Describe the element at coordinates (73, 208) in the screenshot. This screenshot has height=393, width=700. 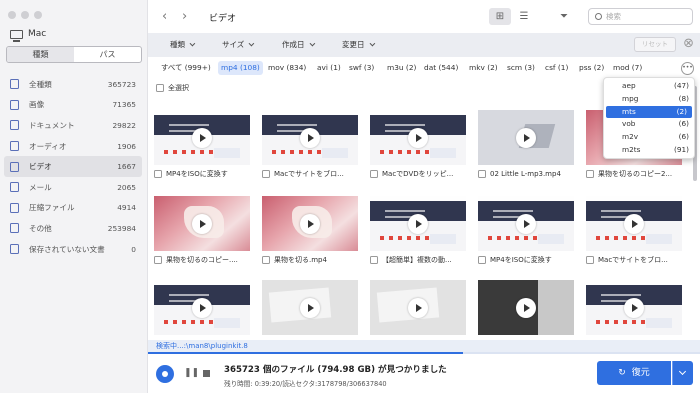
I see `sidebar-item-archives: 圧縮ファイル 4914` at that location.